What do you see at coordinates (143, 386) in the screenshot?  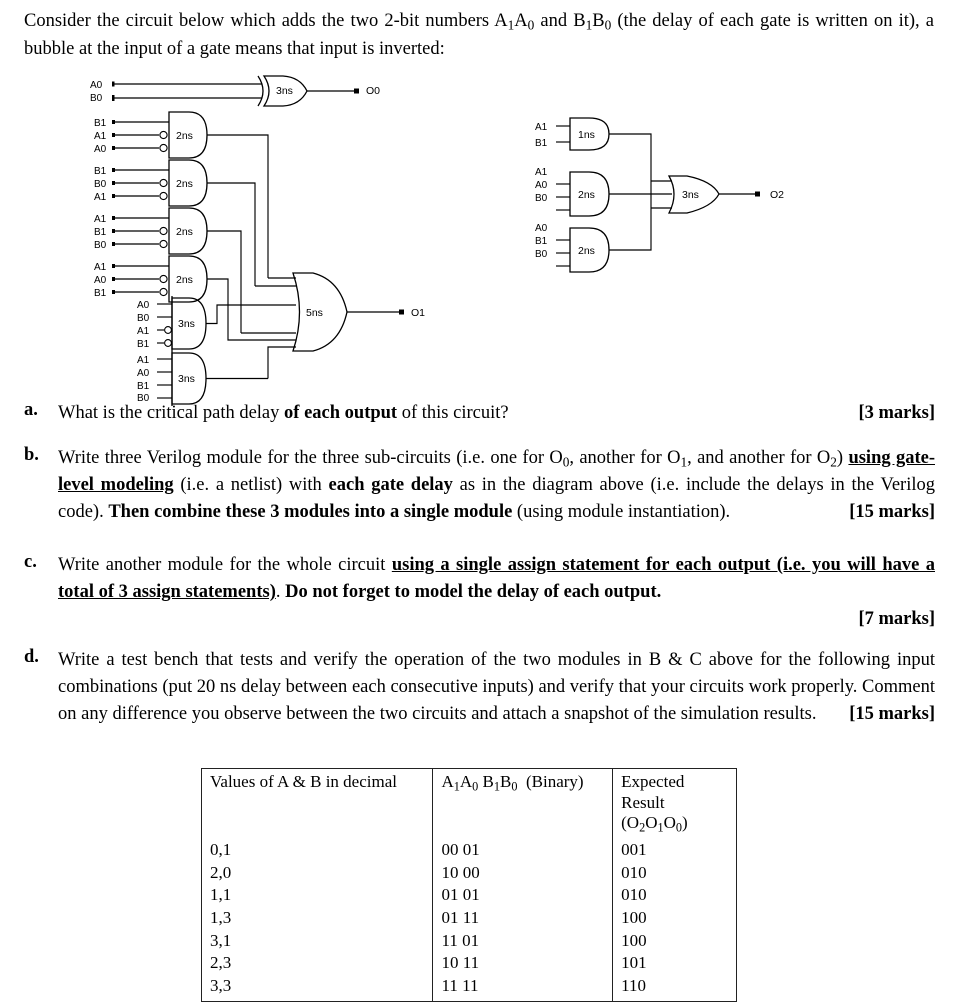 I see `g6-in-b1: B1` at bounding box center [143, 386].